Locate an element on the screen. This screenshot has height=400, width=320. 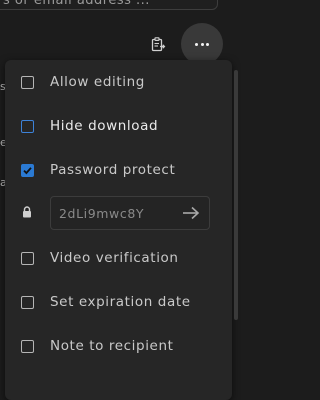
more-horizontal-icon is located at coordinates (202, 44).